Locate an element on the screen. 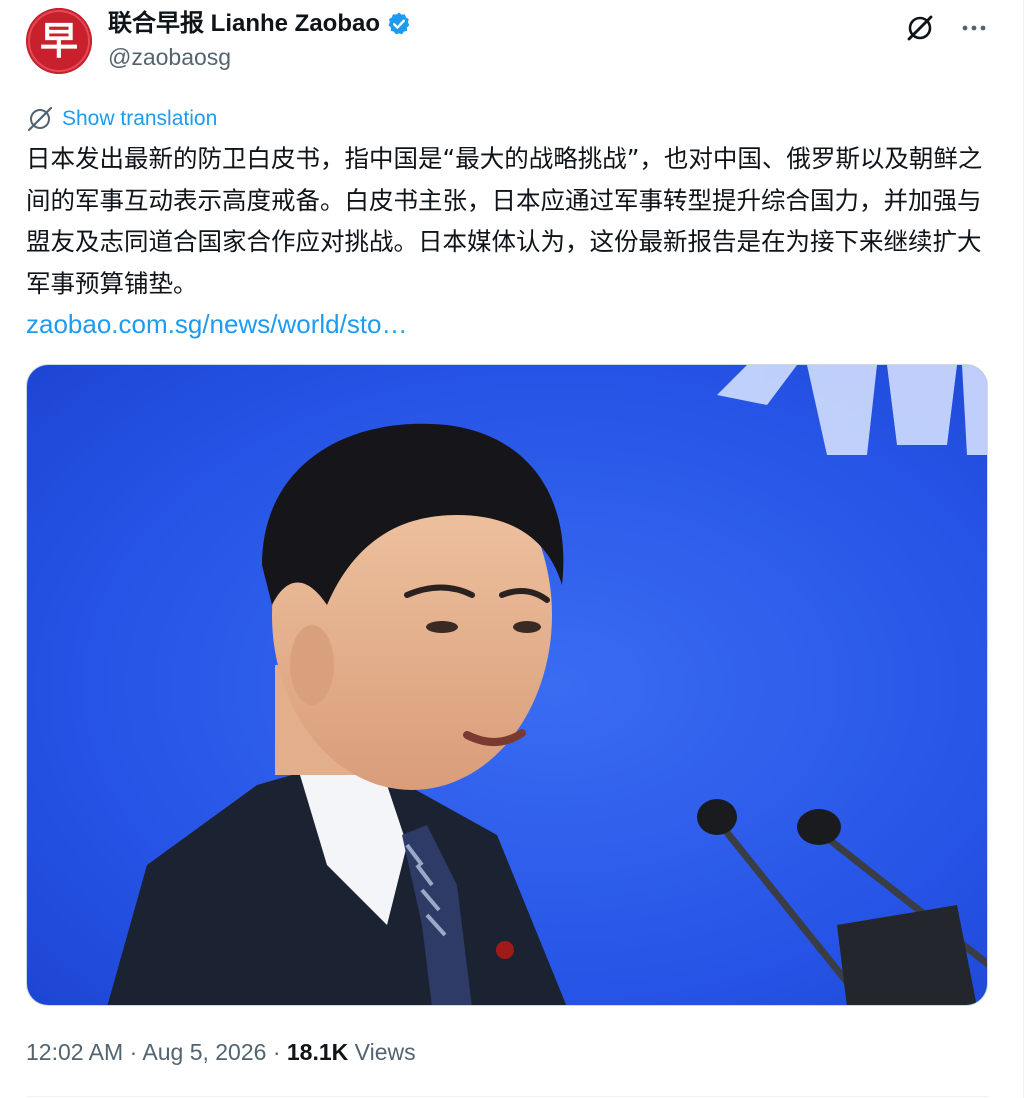 Image resolution: width=1030 pixels, height=1098 pixels. author-handle: @zaobaosg is located at coordinates (260, 57).